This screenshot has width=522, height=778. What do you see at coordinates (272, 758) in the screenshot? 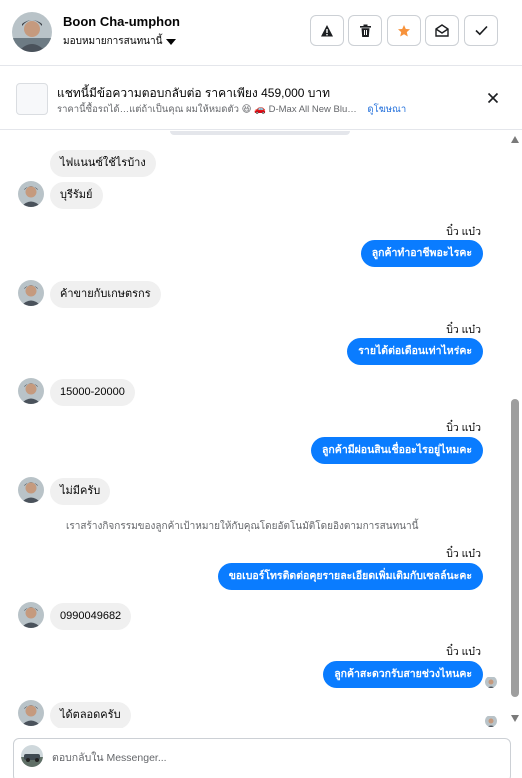
I see `messenger-reply-input` at bounding box center [272, 758].